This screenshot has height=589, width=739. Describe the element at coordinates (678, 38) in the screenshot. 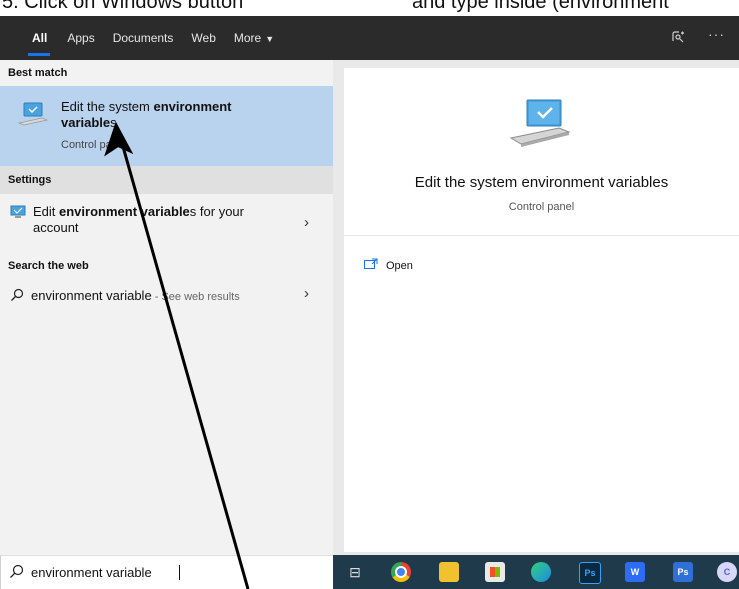

I see `feedback-icon` at that location.